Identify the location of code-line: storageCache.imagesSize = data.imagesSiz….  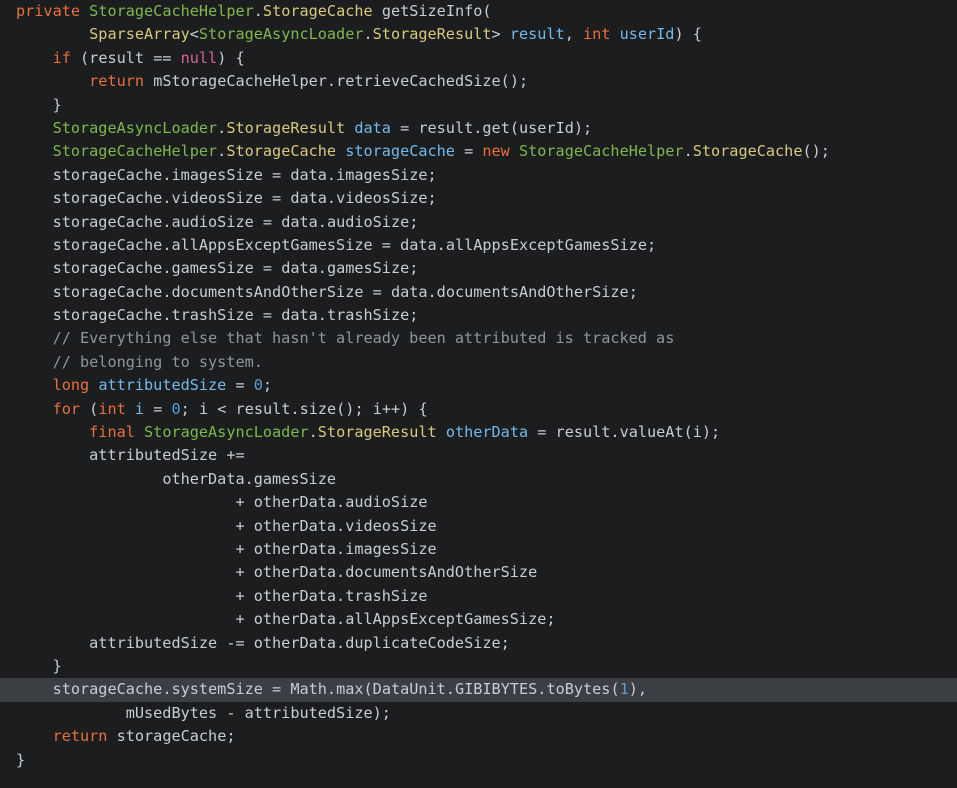
(478, 175).